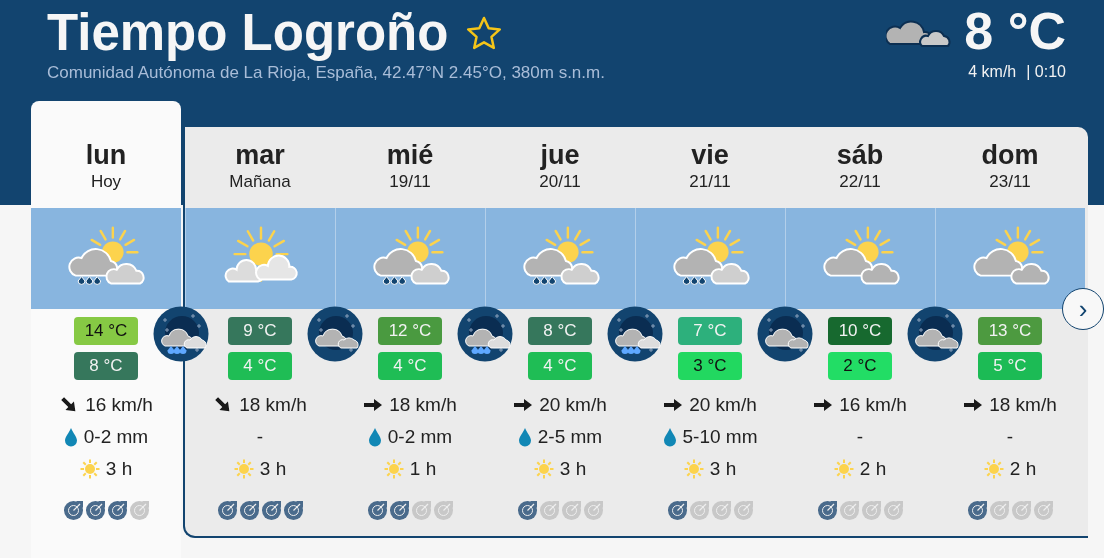  What do you see at coordinates (560, 182) in the screenshot?
I see `day-date: 20/11` at bounding box center [560, 182].